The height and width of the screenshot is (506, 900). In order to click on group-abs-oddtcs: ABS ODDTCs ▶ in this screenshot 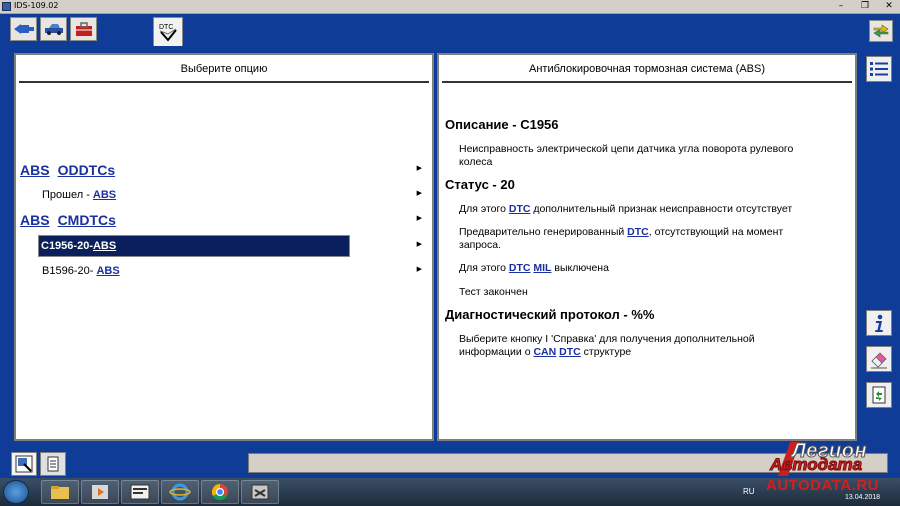, I will do `click(224, 170)`.